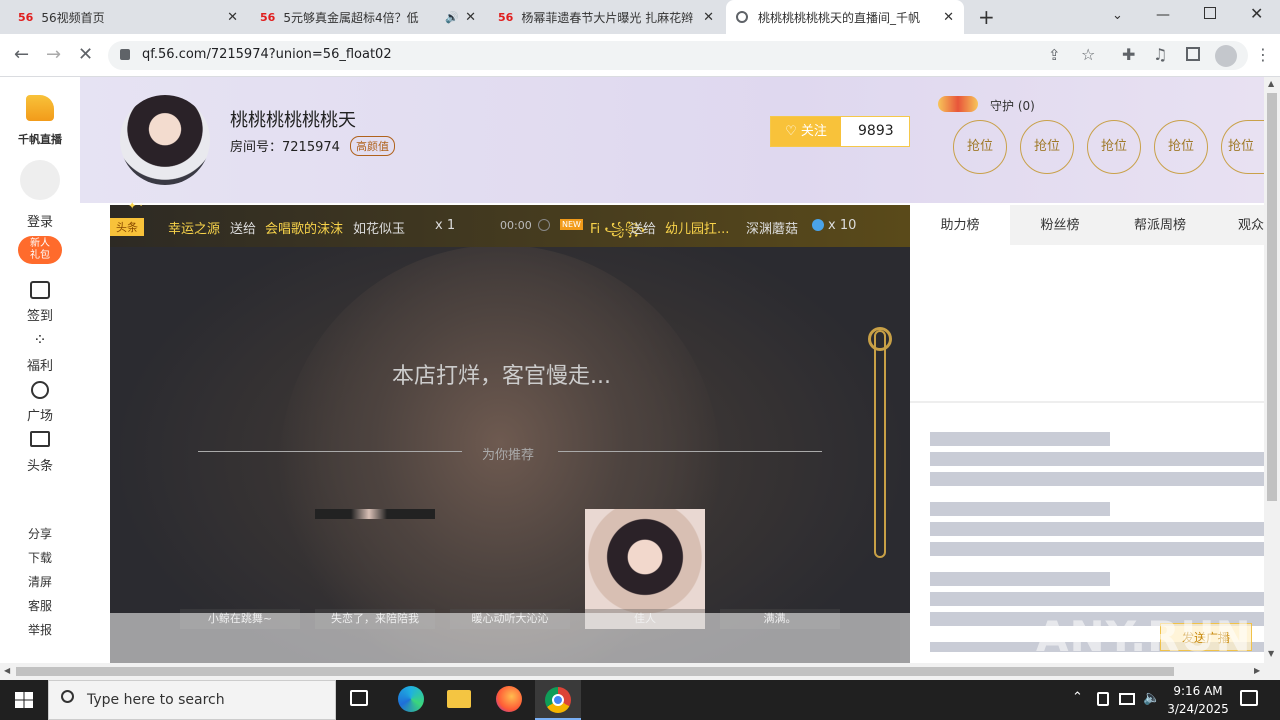 This screenshot has width=1280, height=720. What do you see at coordinates (1193, 54) in the screenshot?
I see `side-panel-icon` at bounding box center [1193, 54].